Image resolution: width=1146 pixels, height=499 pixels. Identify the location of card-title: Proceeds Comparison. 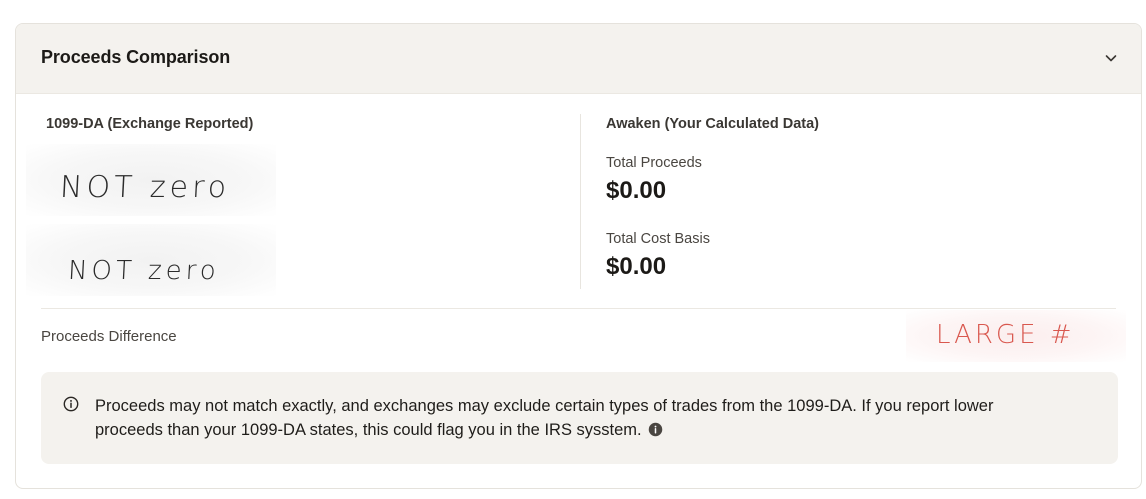
(136, 57).